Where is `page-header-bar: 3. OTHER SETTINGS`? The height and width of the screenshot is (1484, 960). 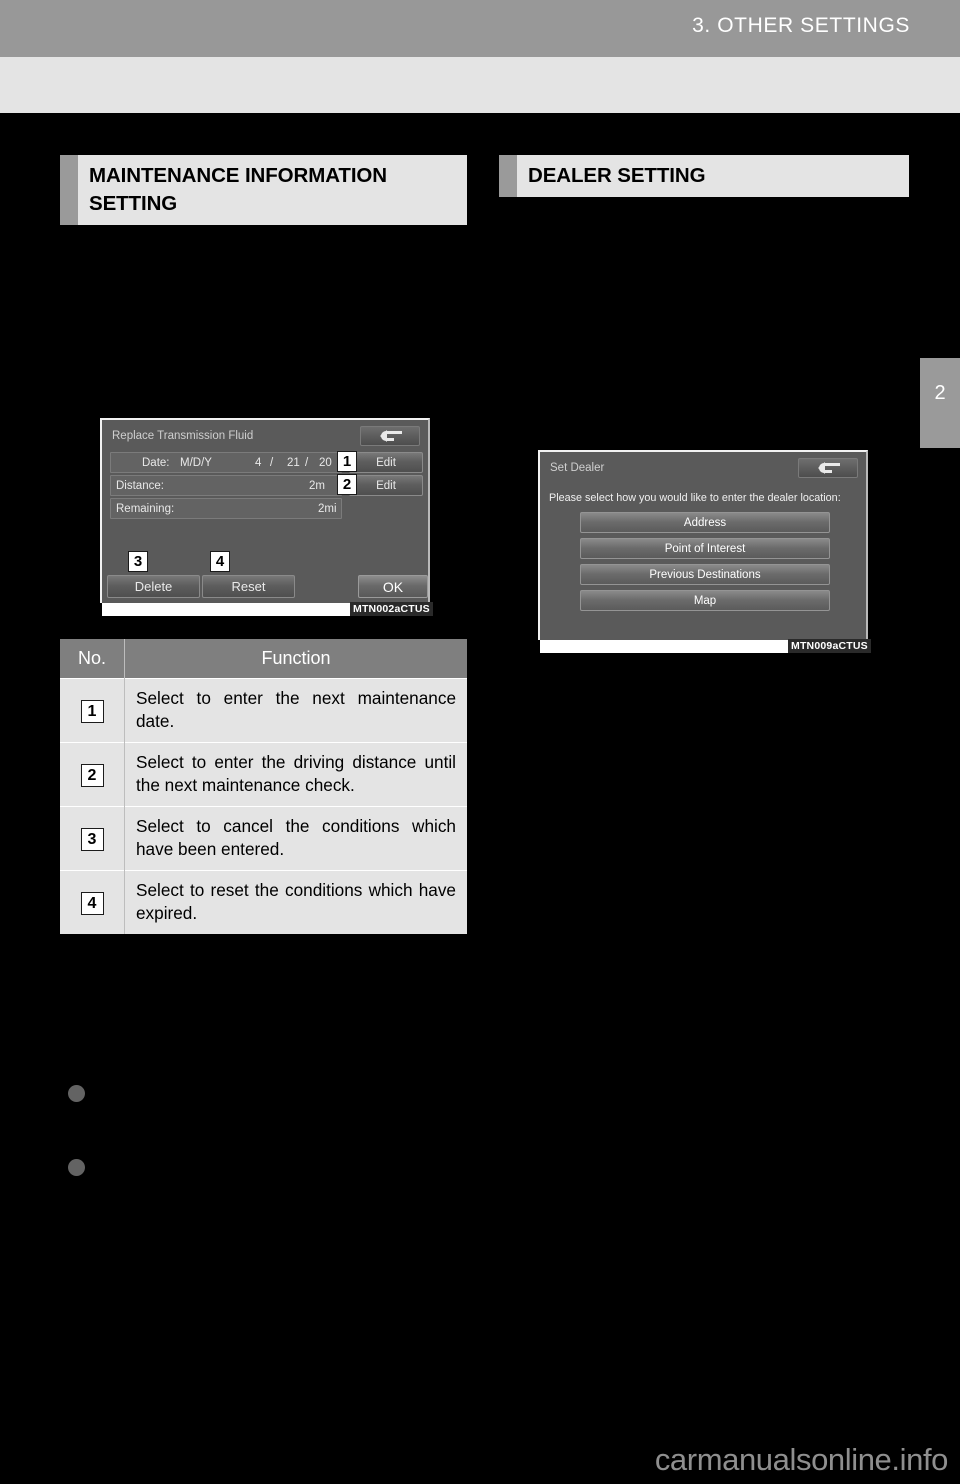
page-header-bar: 3. OTHER SETTINGS is located at coordinates (480, 28).